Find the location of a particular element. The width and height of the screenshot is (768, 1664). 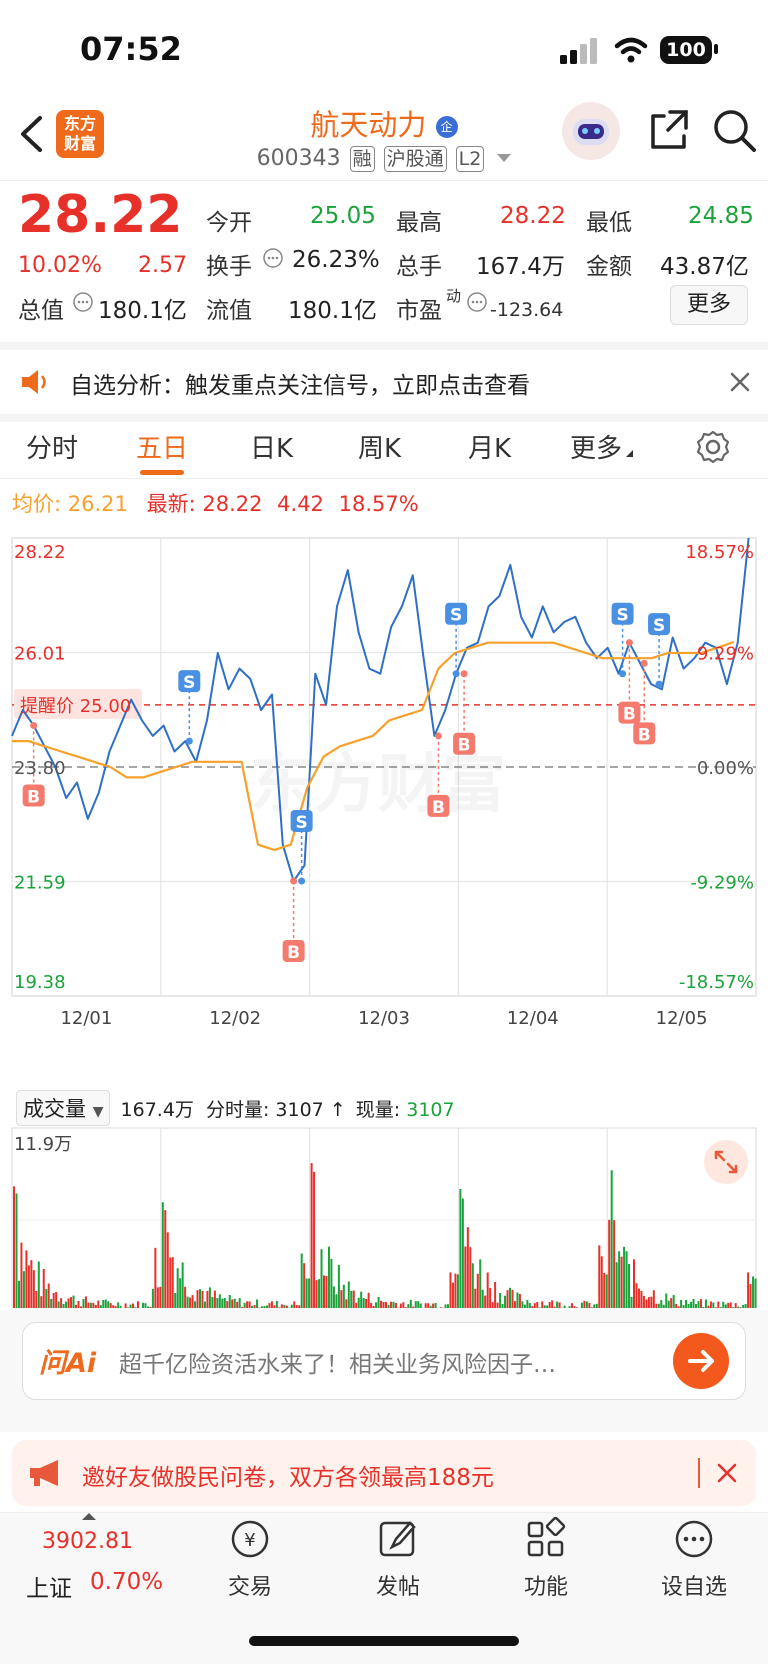

tag-margin: 融 is located at coordinates (362, 159).